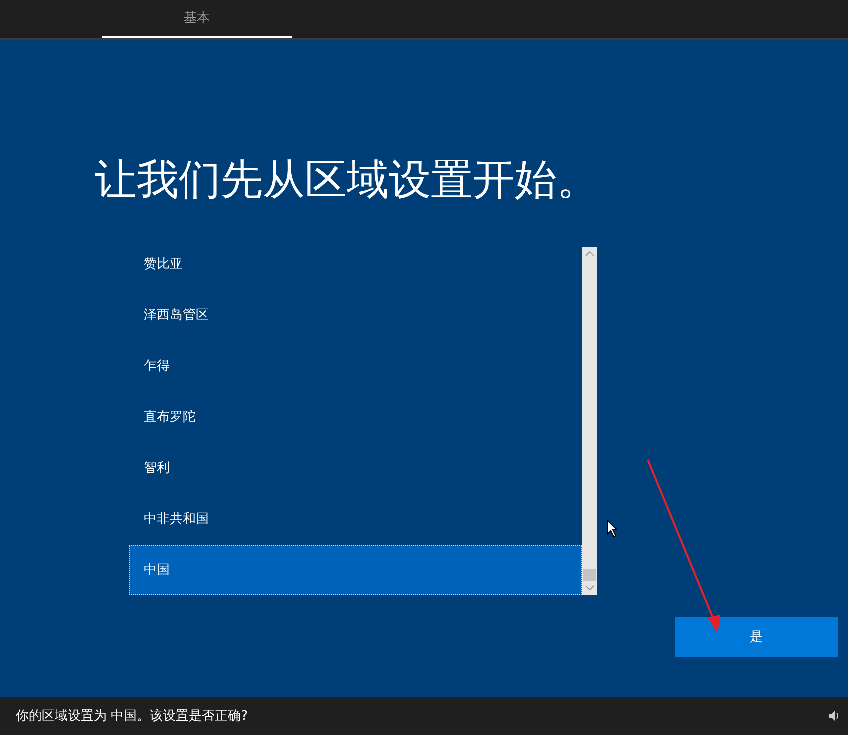 The width and height of the screenshot is (848, 735). What do you see at coordinates (589, 421) in the screenshot?
I see `scrollbar` at bounding box center [589, 421].